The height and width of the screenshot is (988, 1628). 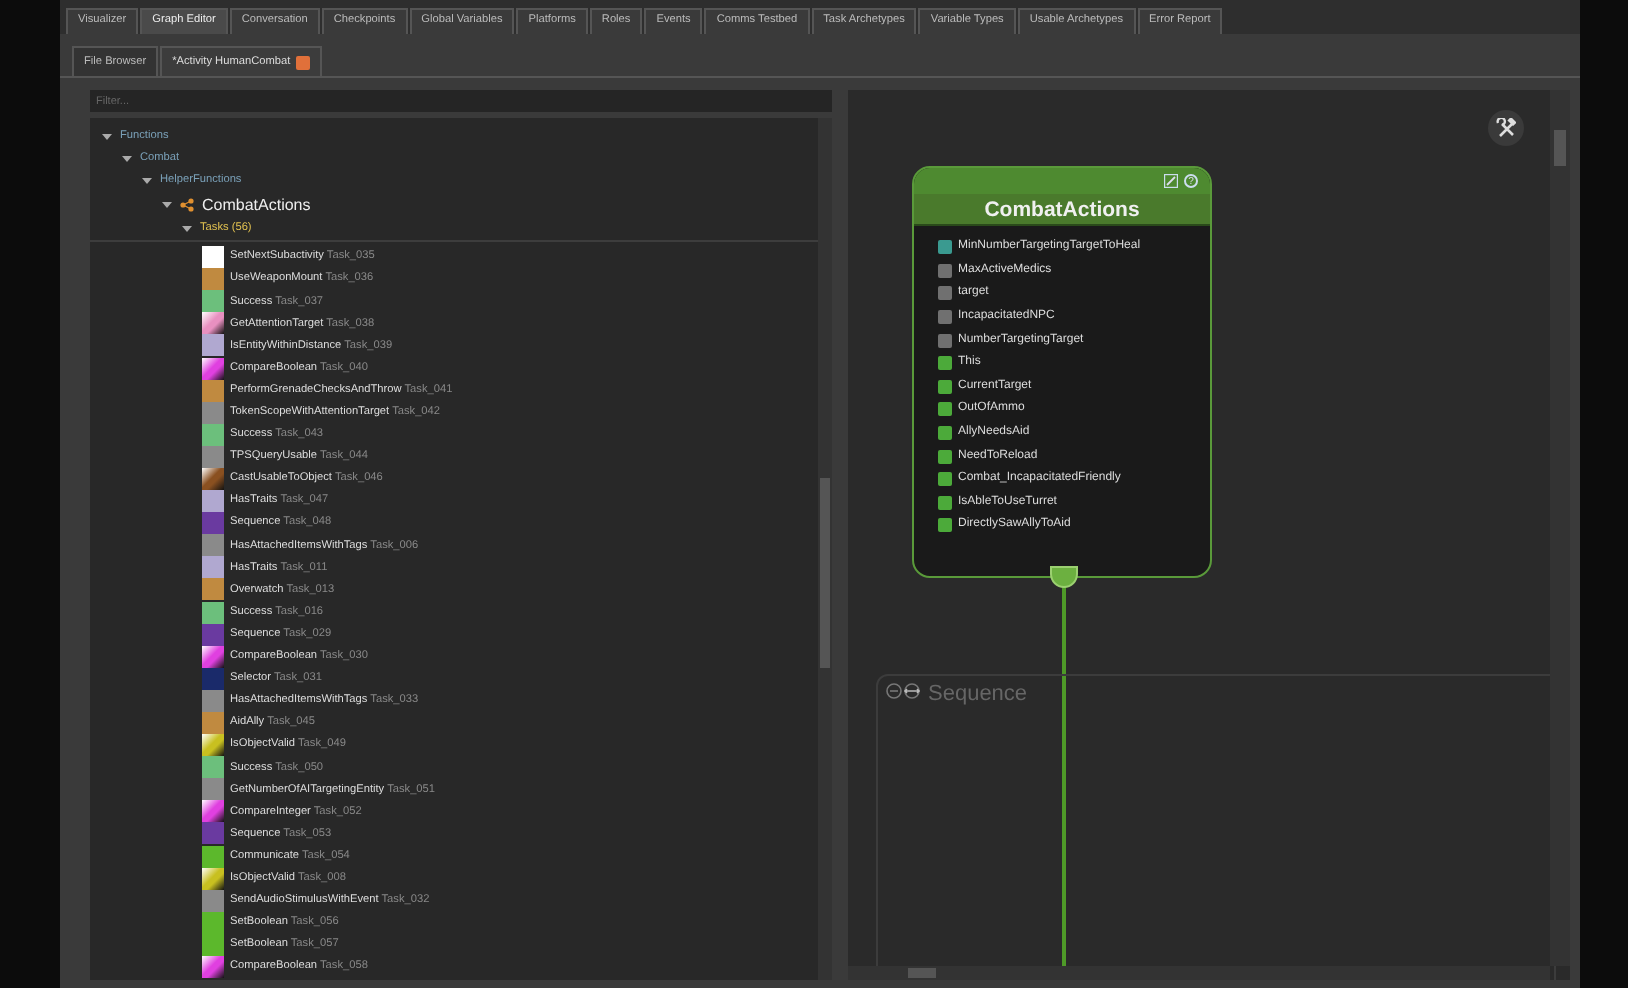 I want to click on node-title: CombatActions, so click(x=1062, y=210).